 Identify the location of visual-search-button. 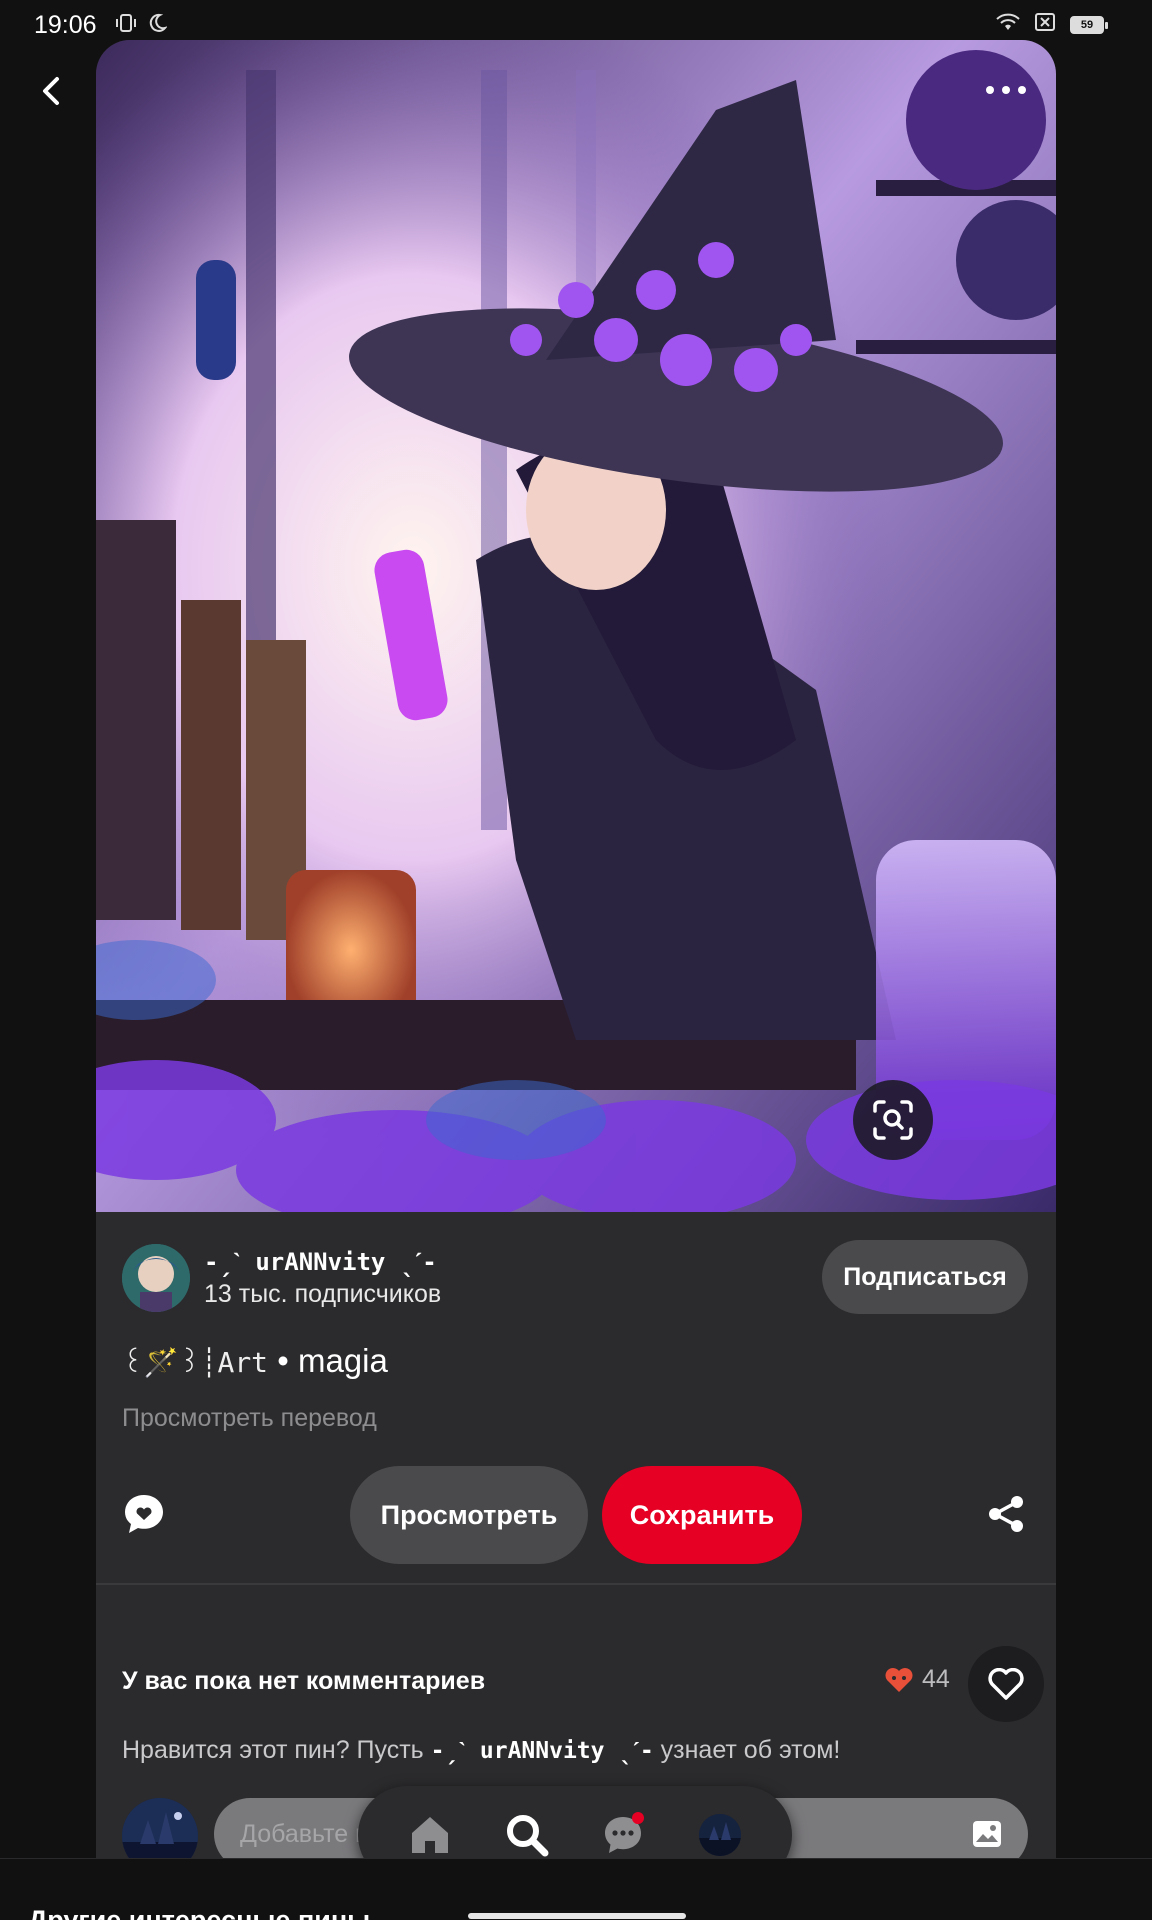
(893, 1120).